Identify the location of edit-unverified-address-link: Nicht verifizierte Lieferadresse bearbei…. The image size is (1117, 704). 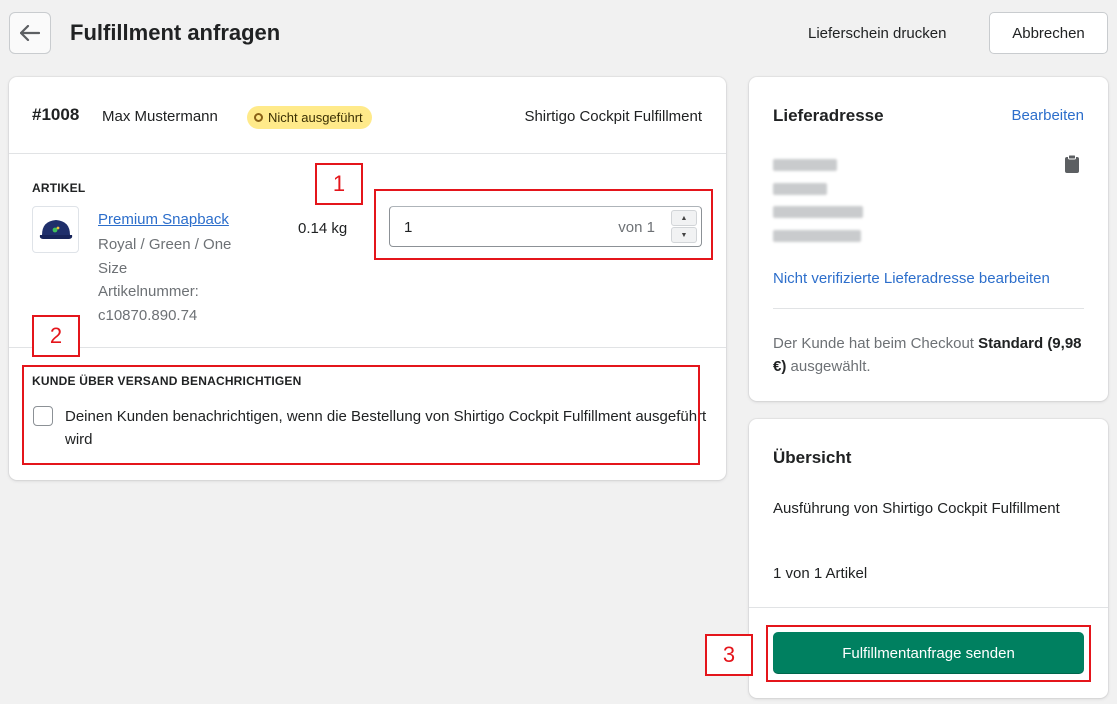
(911, 278).